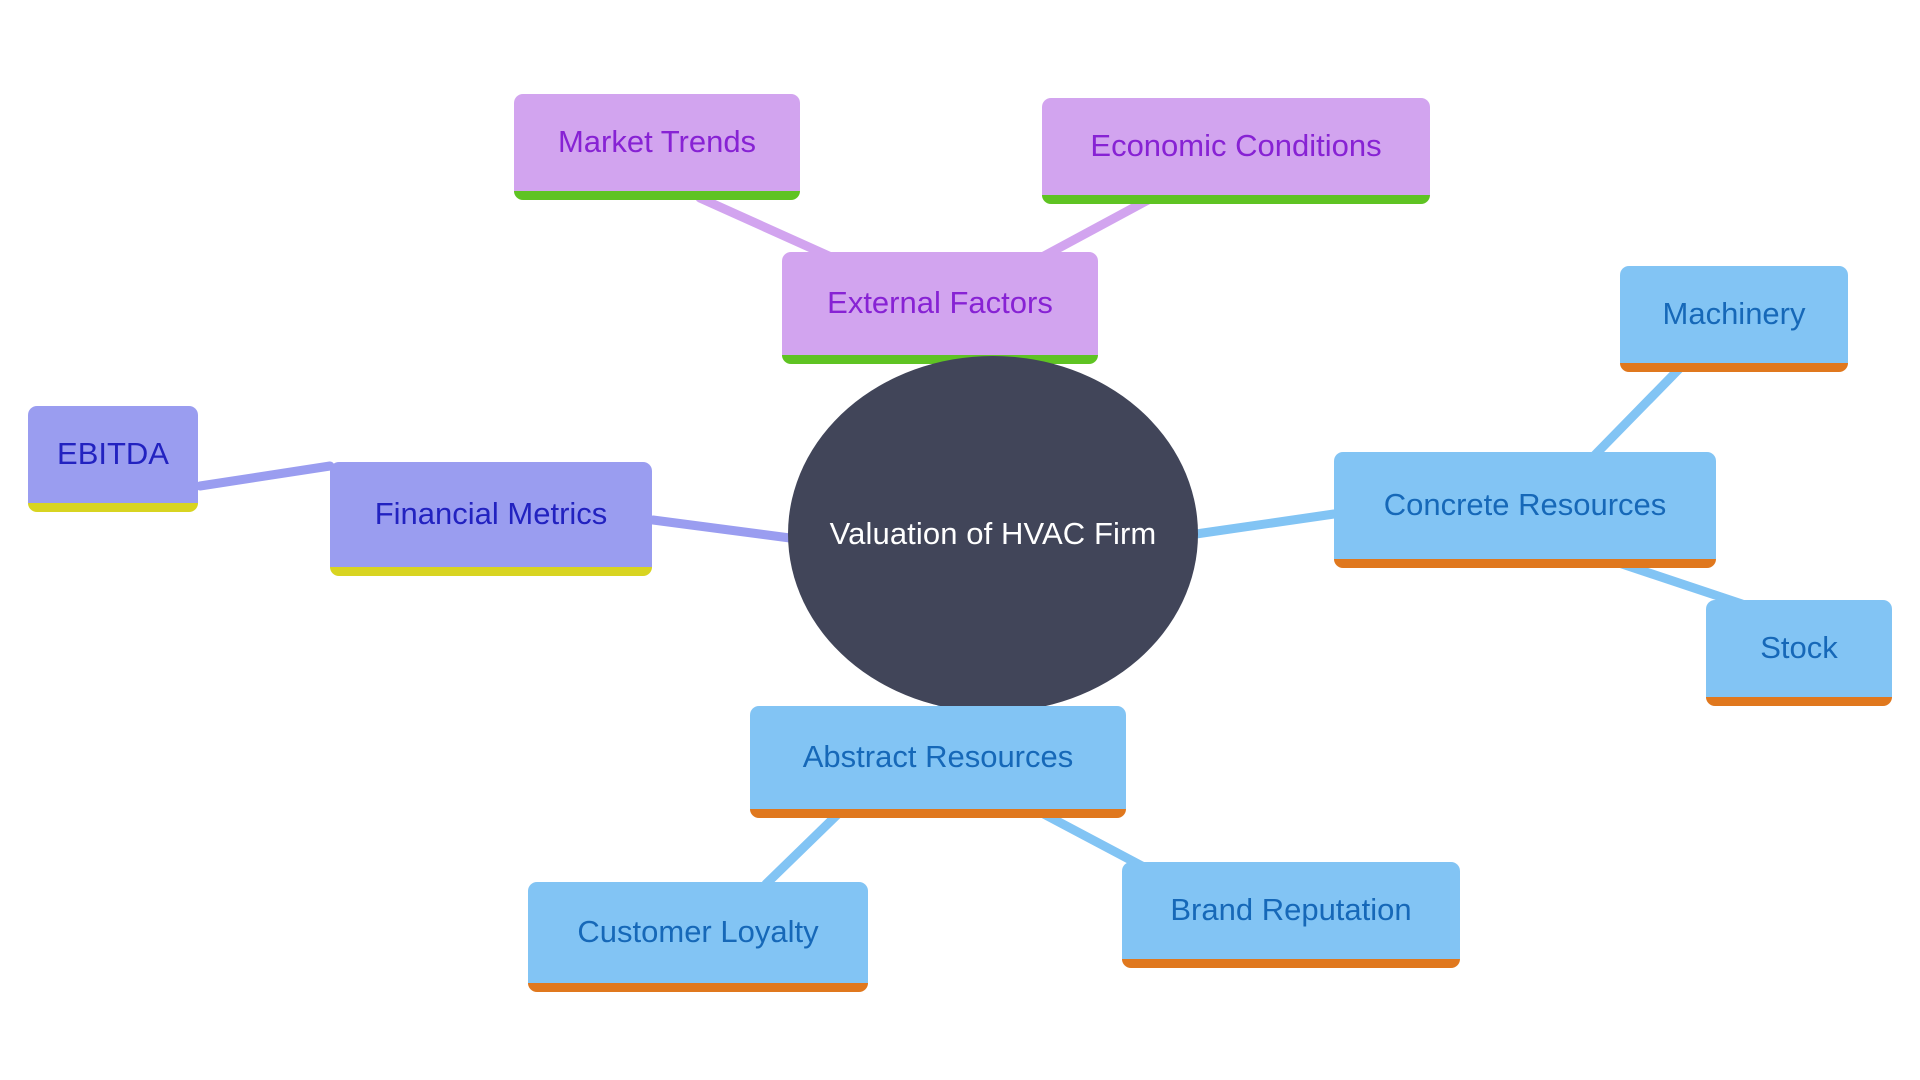 This screenshot has width=1920, height=1080. Describe the element at coordinates (1799, 648) in the screenshot. I see `node-stock-label: Stock` at that location.